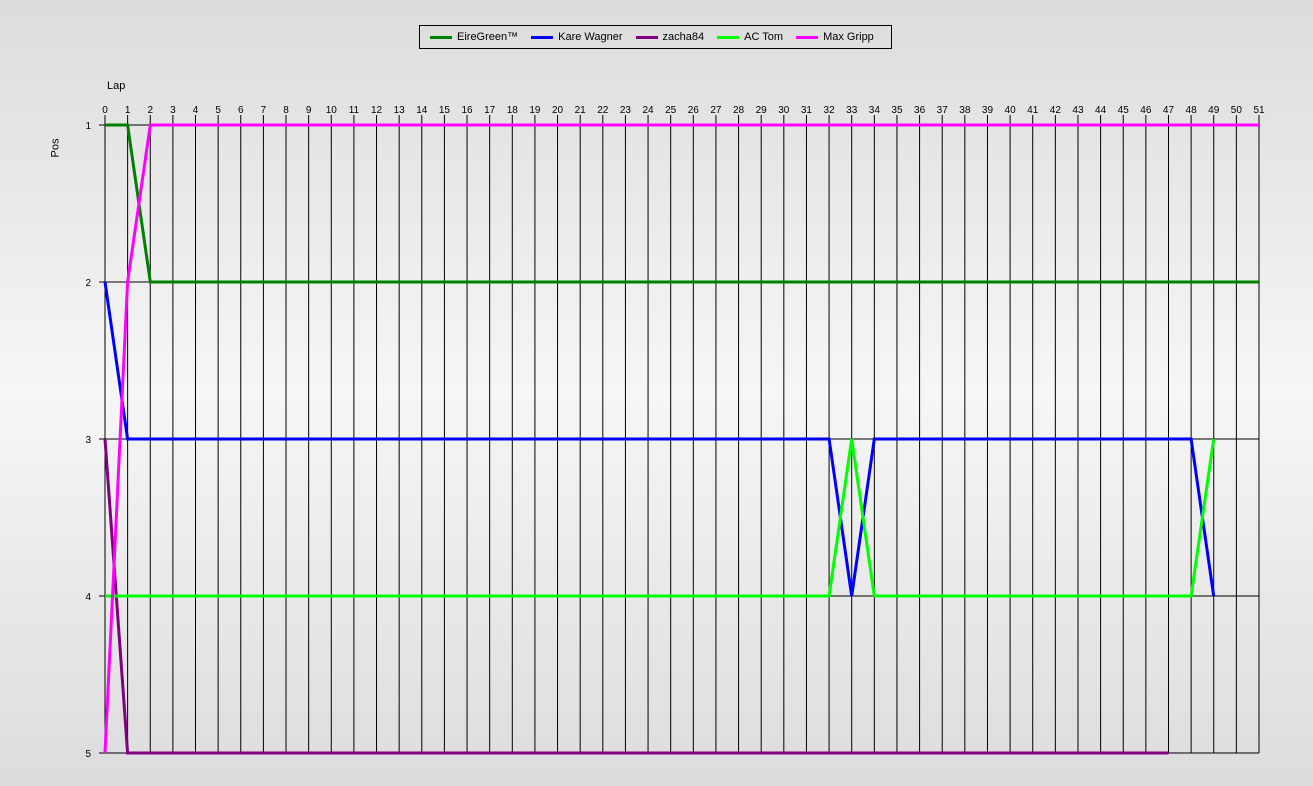 Image resolution: width=1313 pixels, height=786 pixels. What do you see at coordinates (467, 110) in the screenshot?
I see `x-tick-label: 16` at bounding box center [467, 110].